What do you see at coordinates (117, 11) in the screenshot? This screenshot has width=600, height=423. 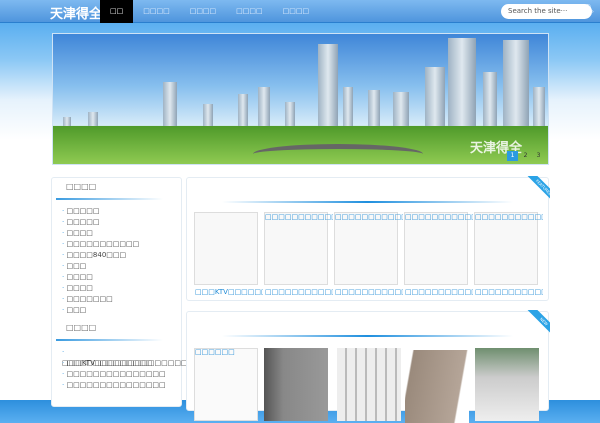 I see `nav-item-home: □□` at bounding box center [117, 11].